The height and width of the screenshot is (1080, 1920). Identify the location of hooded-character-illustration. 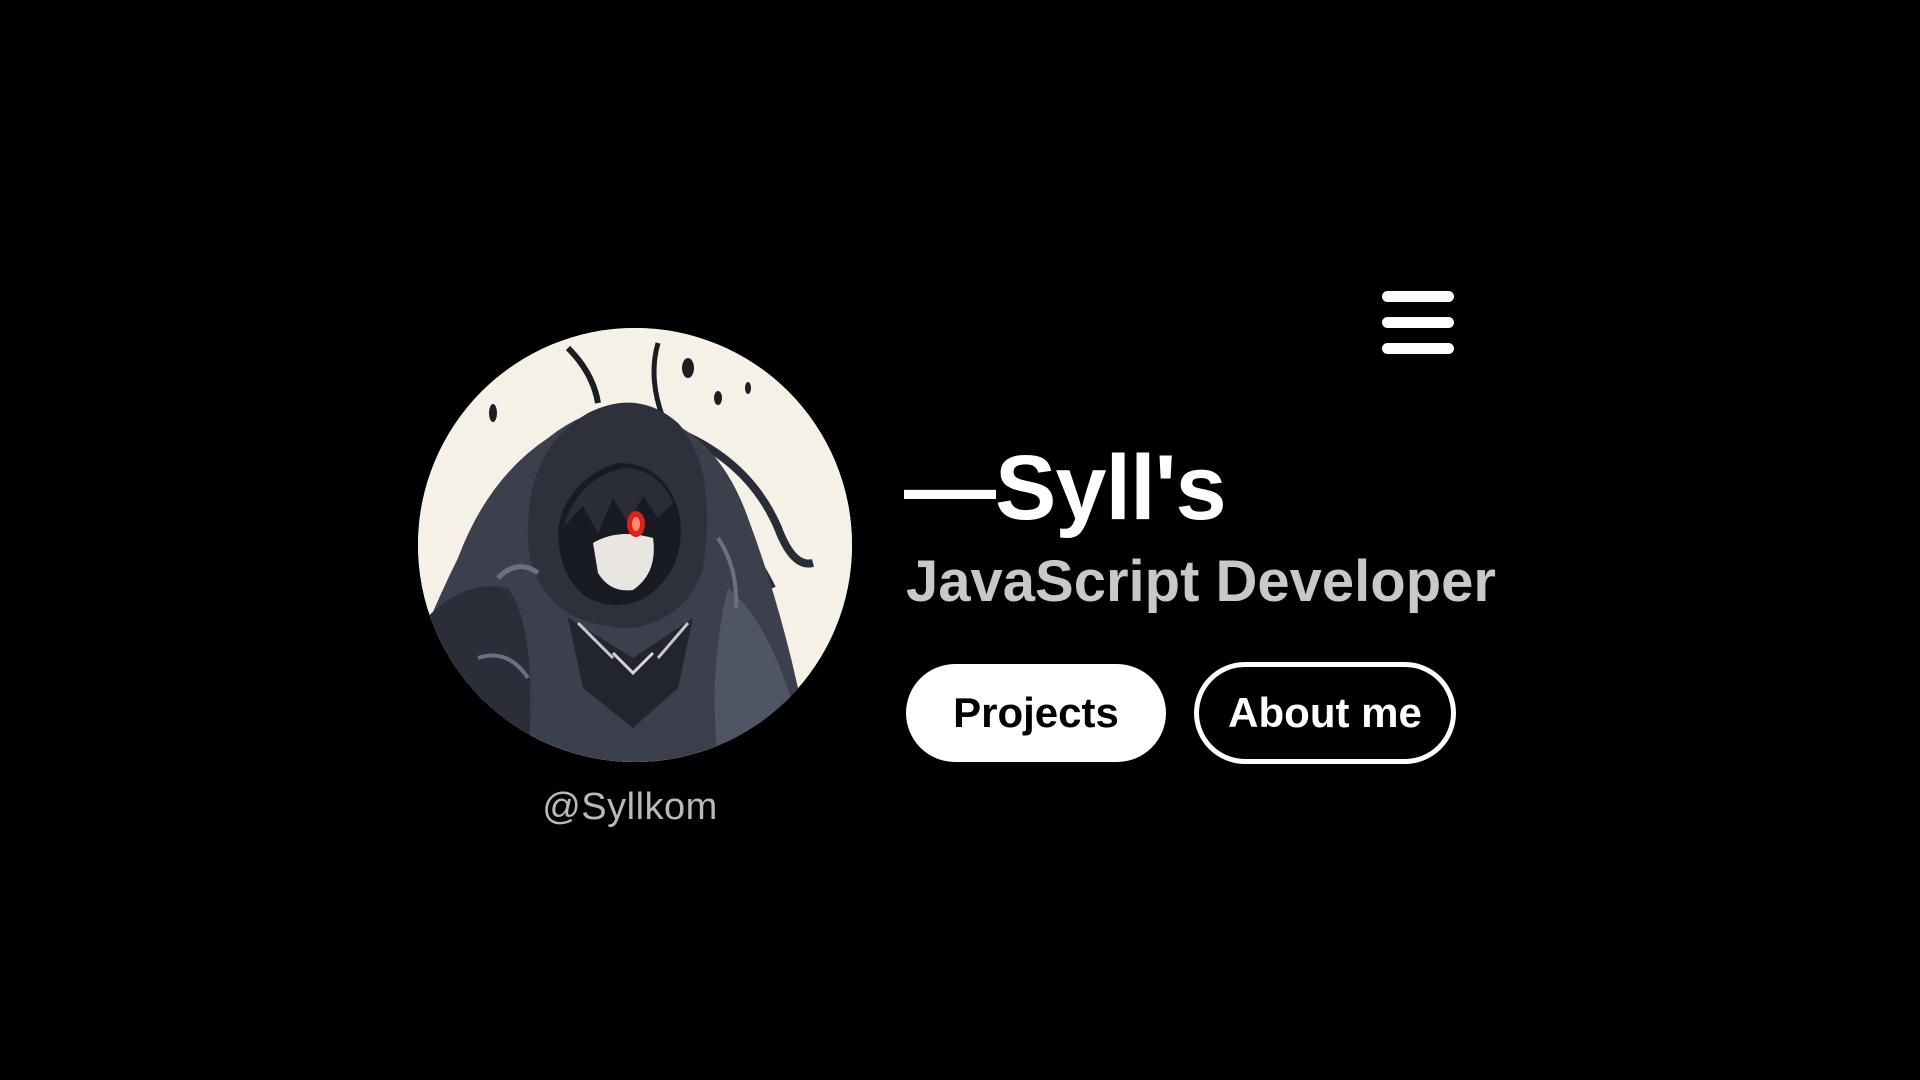
(635, 545).